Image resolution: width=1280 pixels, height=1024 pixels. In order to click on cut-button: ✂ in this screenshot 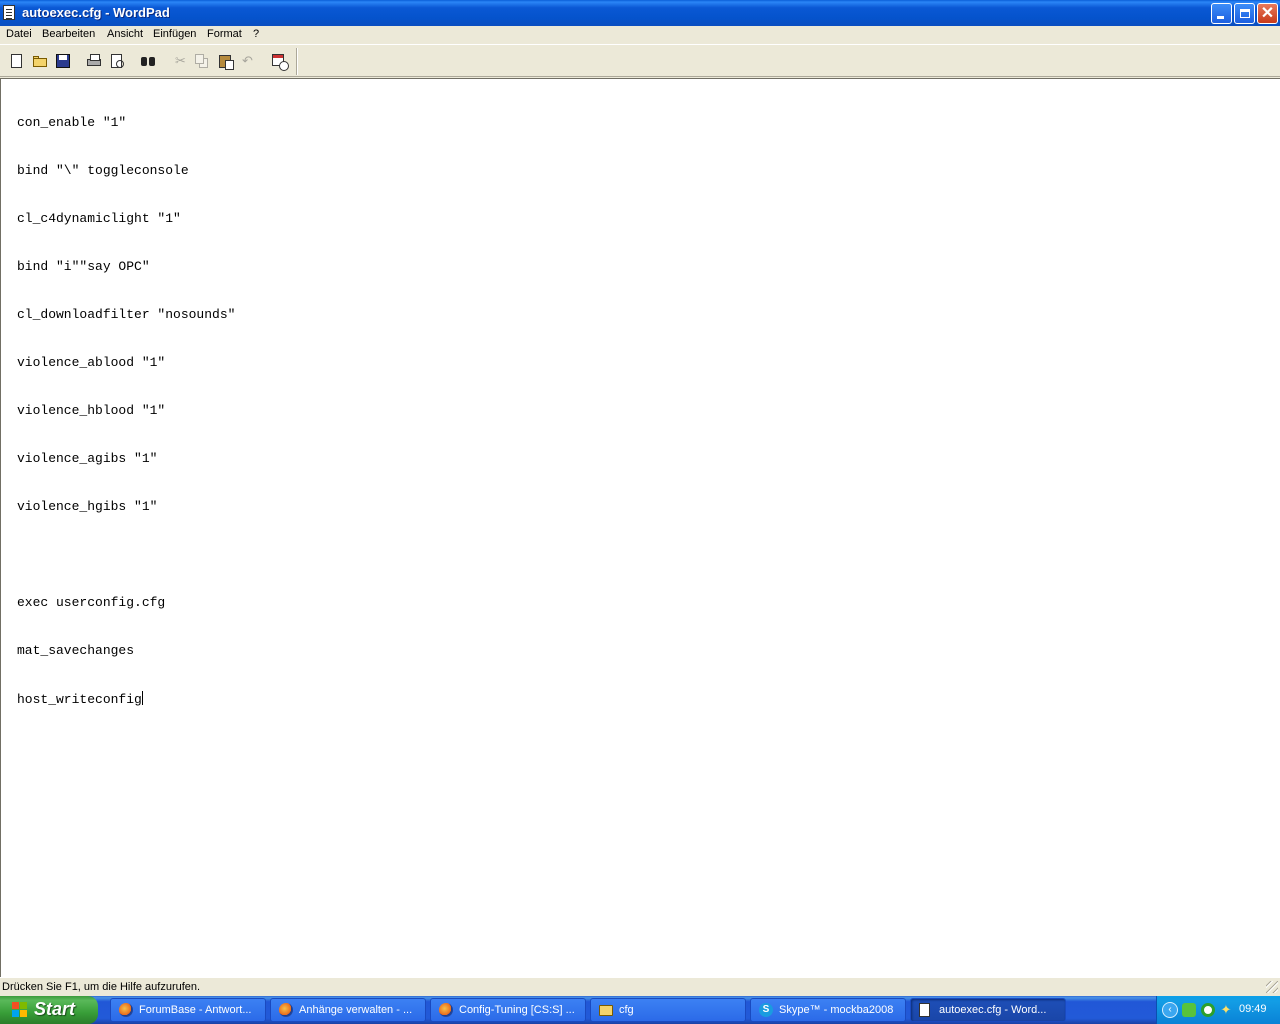, I will do `click(179, 61)`.